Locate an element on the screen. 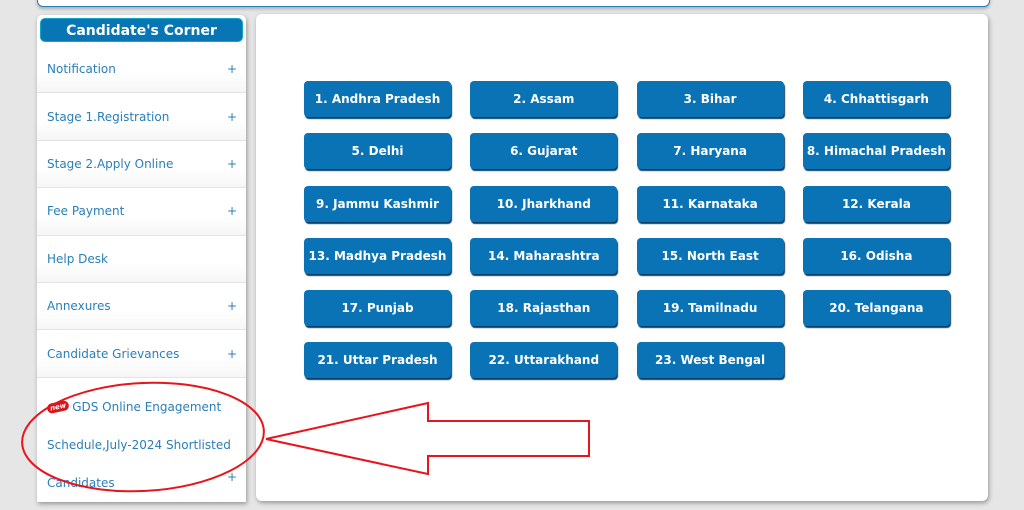 The width and height of the screenshot is (1024, 510). state-button: 3. Bihar is located at coordinates (710, 99).